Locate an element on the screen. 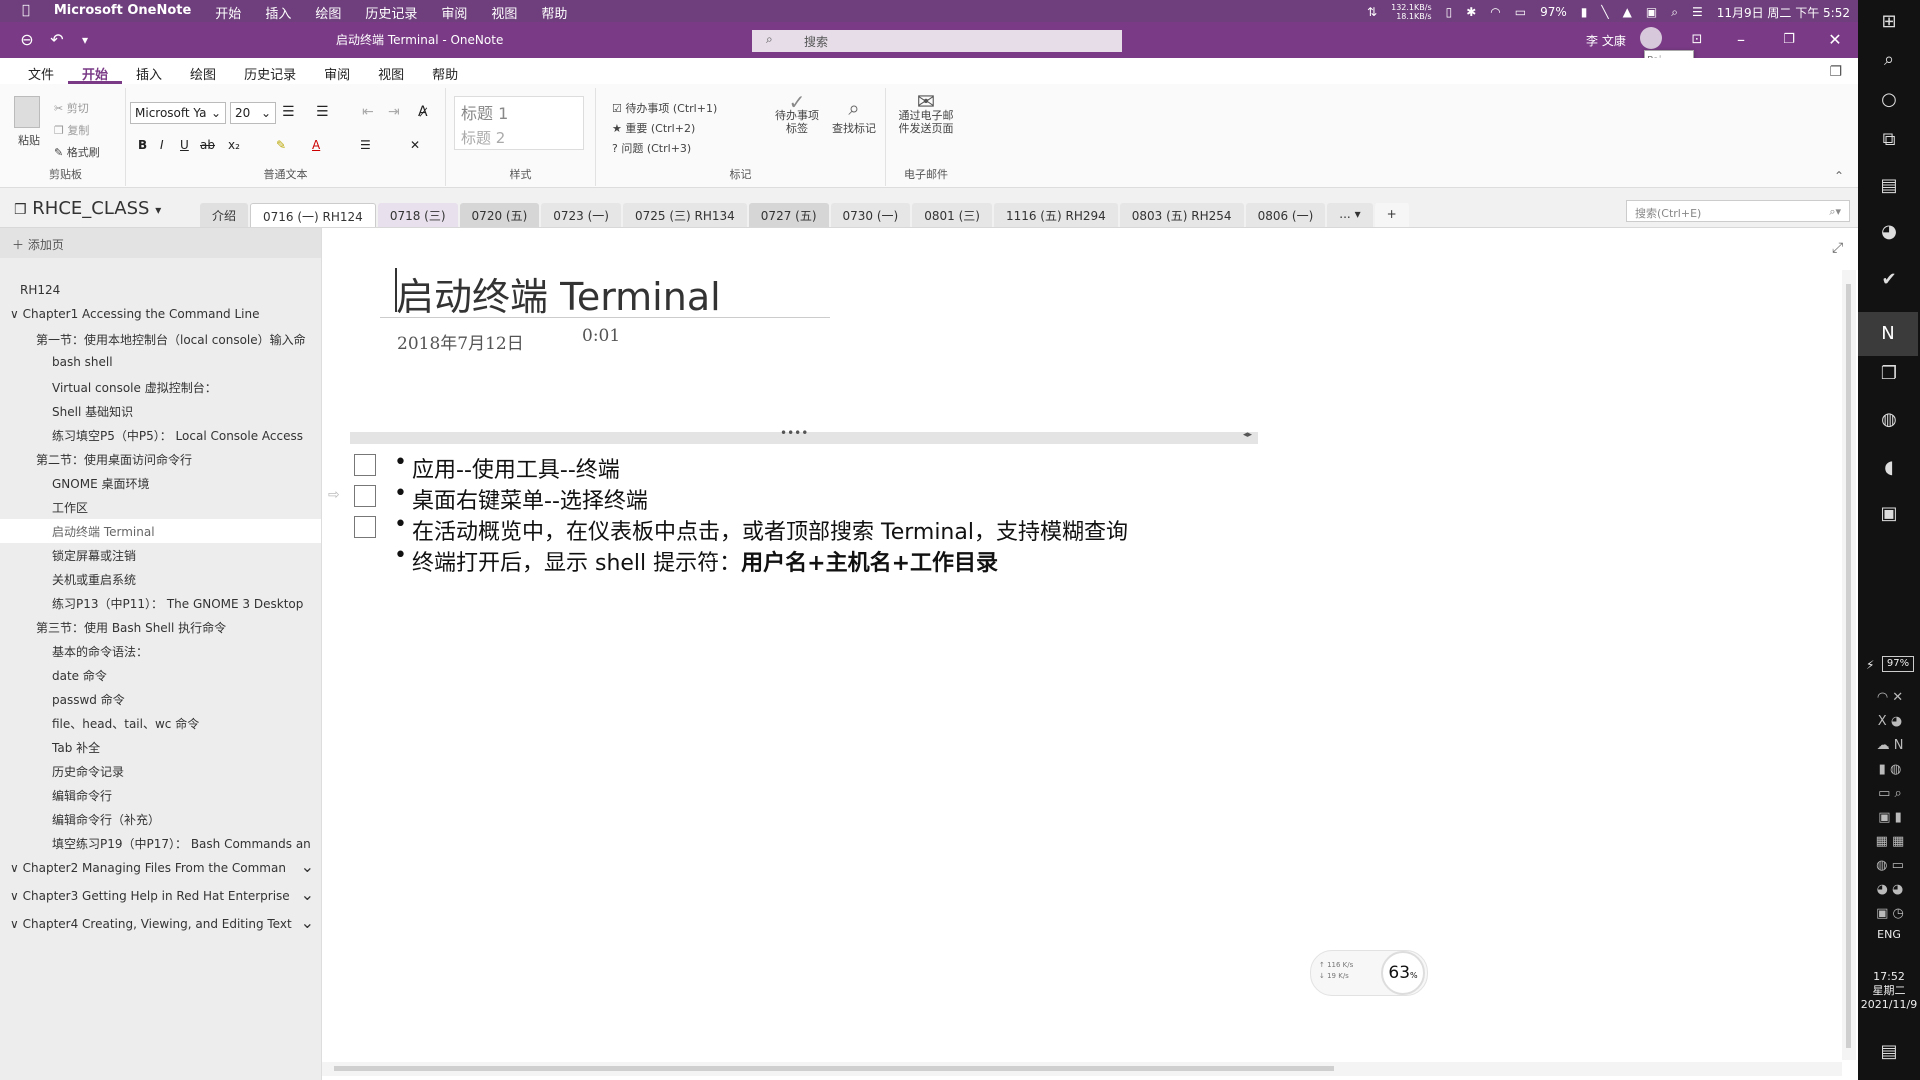 The width and height of the screenshot is (1920, 1080). page-item: passwd 命令 is located at coordinates (160, 699).